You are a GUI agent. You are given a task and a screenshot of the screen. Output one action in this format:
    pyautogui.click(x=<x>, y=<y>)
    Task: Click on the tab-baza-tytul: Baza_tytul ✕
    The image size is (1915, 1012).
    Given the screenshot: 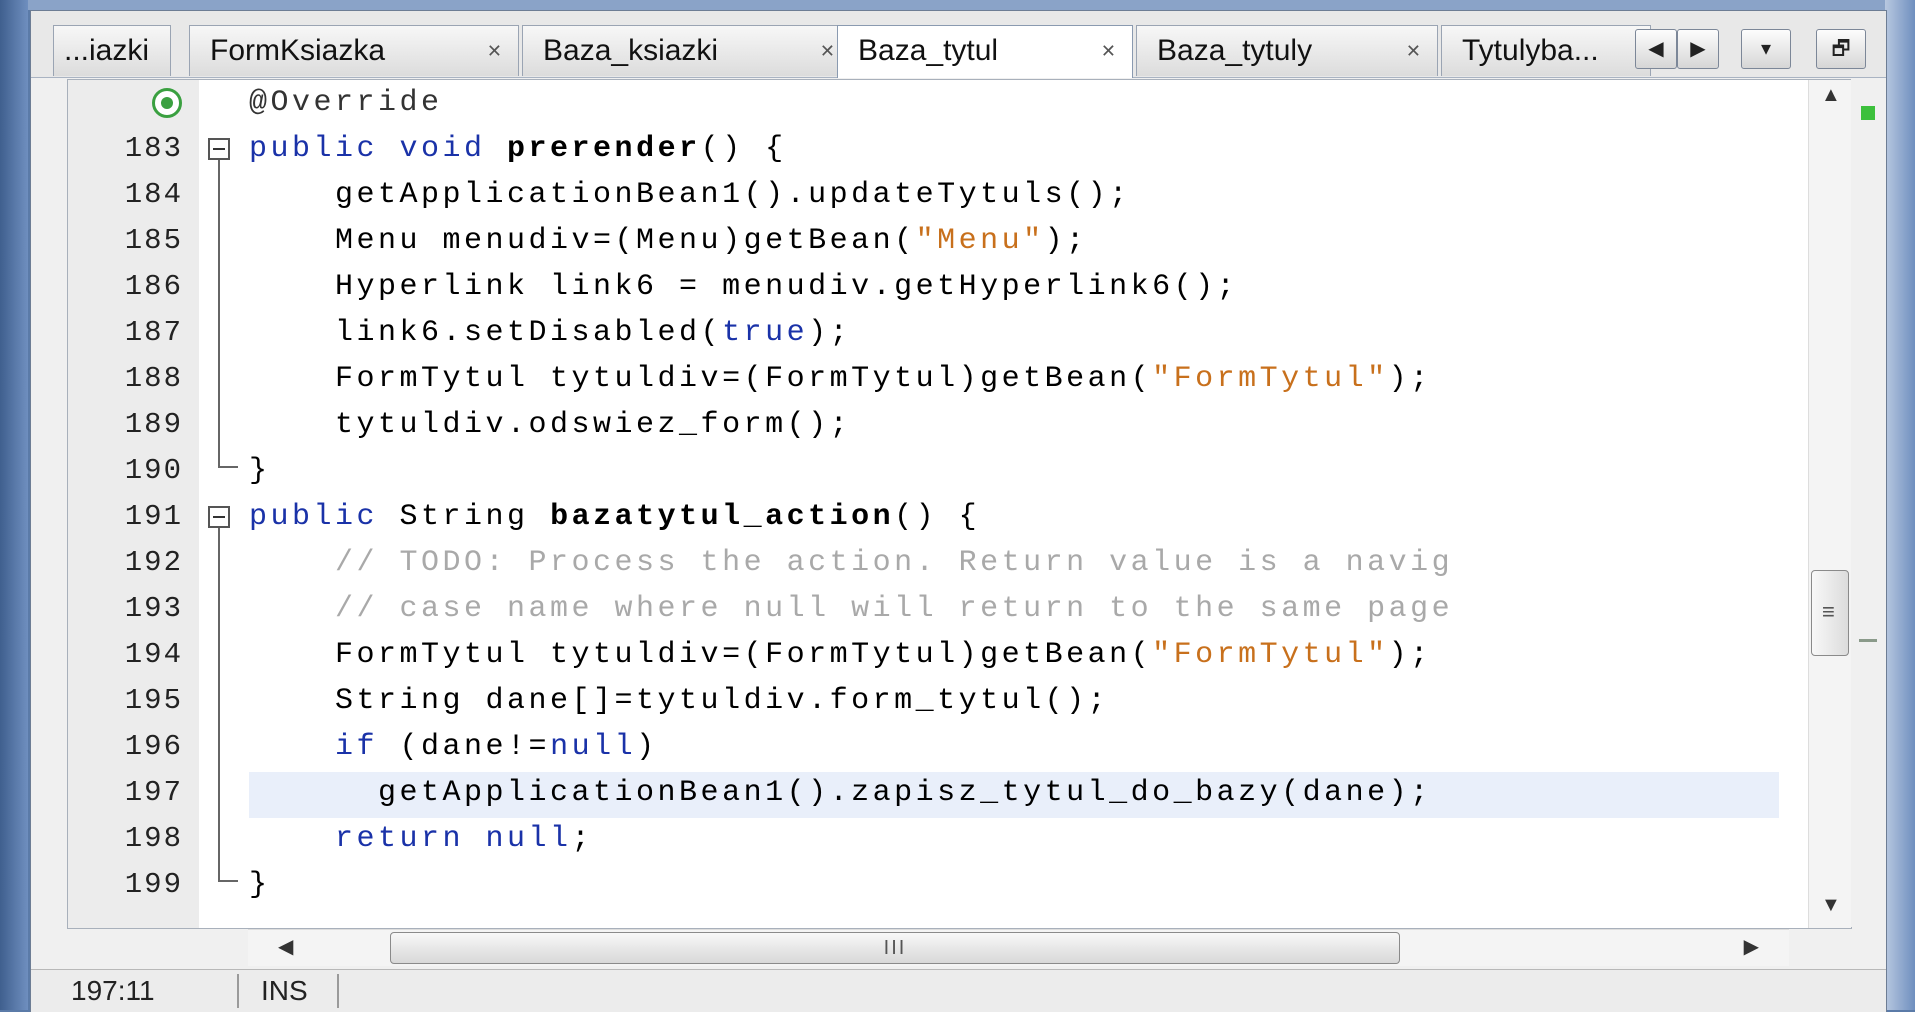 What is the action you would take?
    pyautogui.click(x=985, y=51)
    